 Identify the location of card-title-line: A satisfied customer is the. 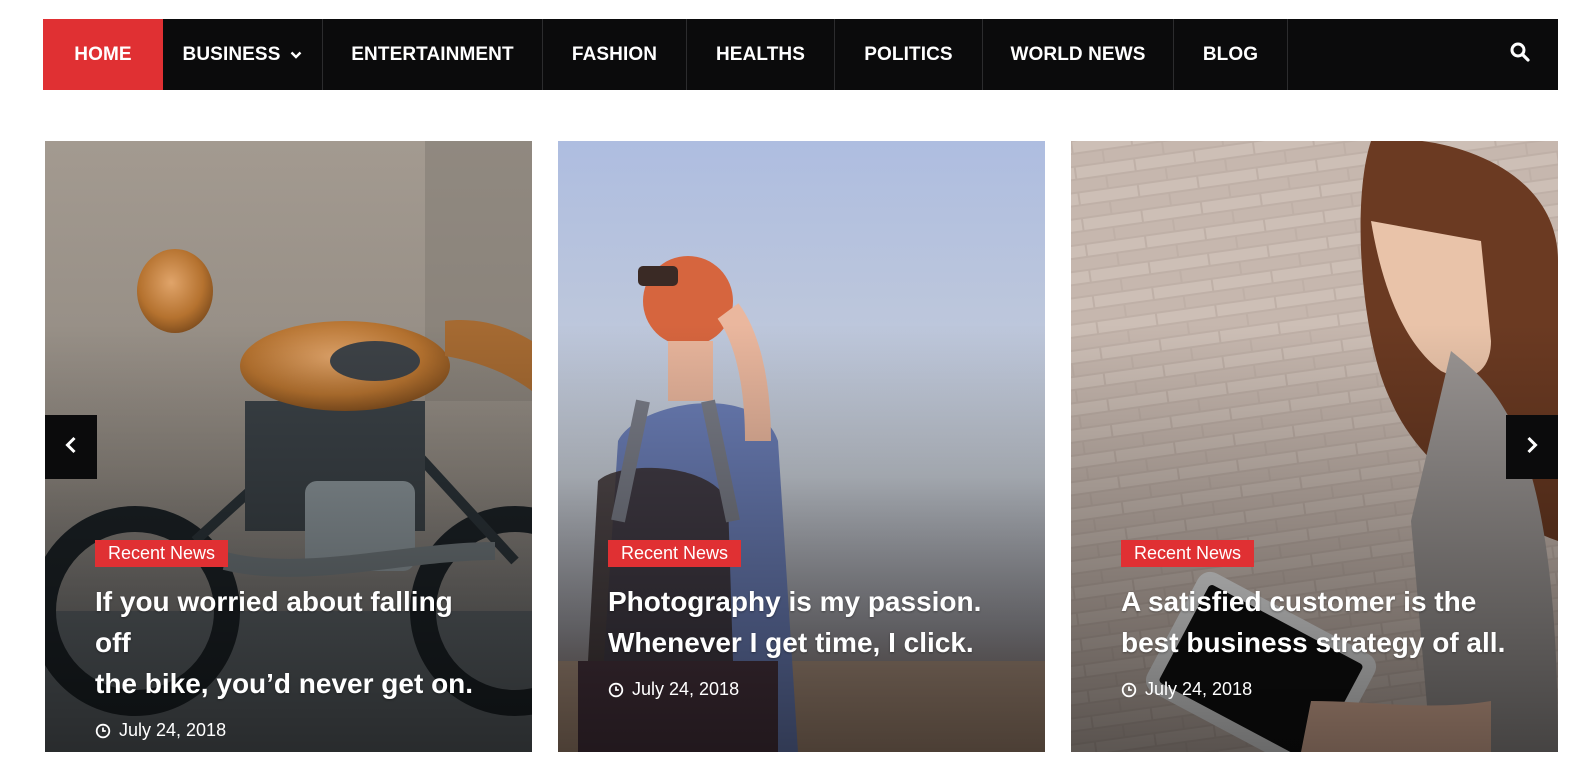
(1299, 601).